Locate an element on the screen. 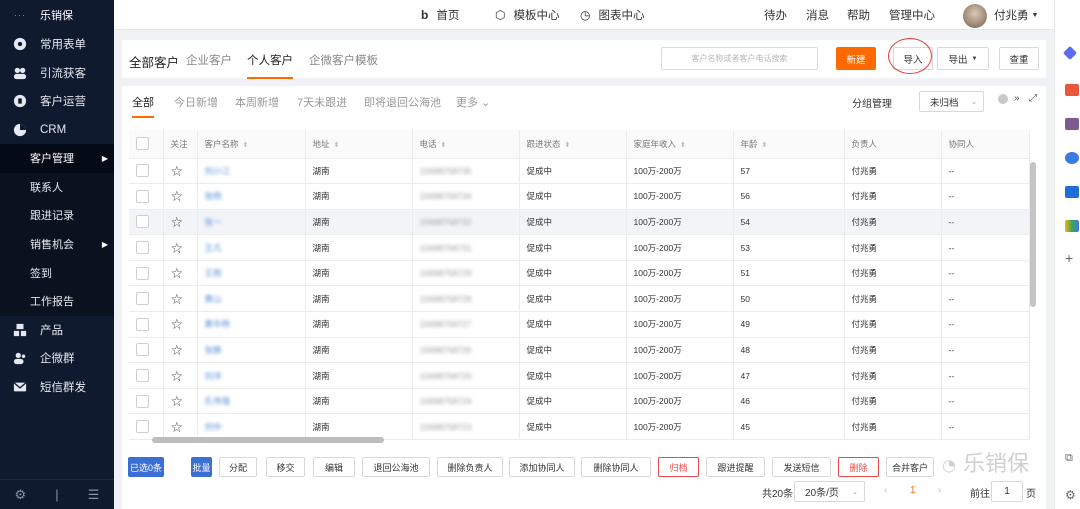 The height and width of the screenshot is (509, 1080). archive-select: 未归档 ⌄ is located at coordinates (951, 101).